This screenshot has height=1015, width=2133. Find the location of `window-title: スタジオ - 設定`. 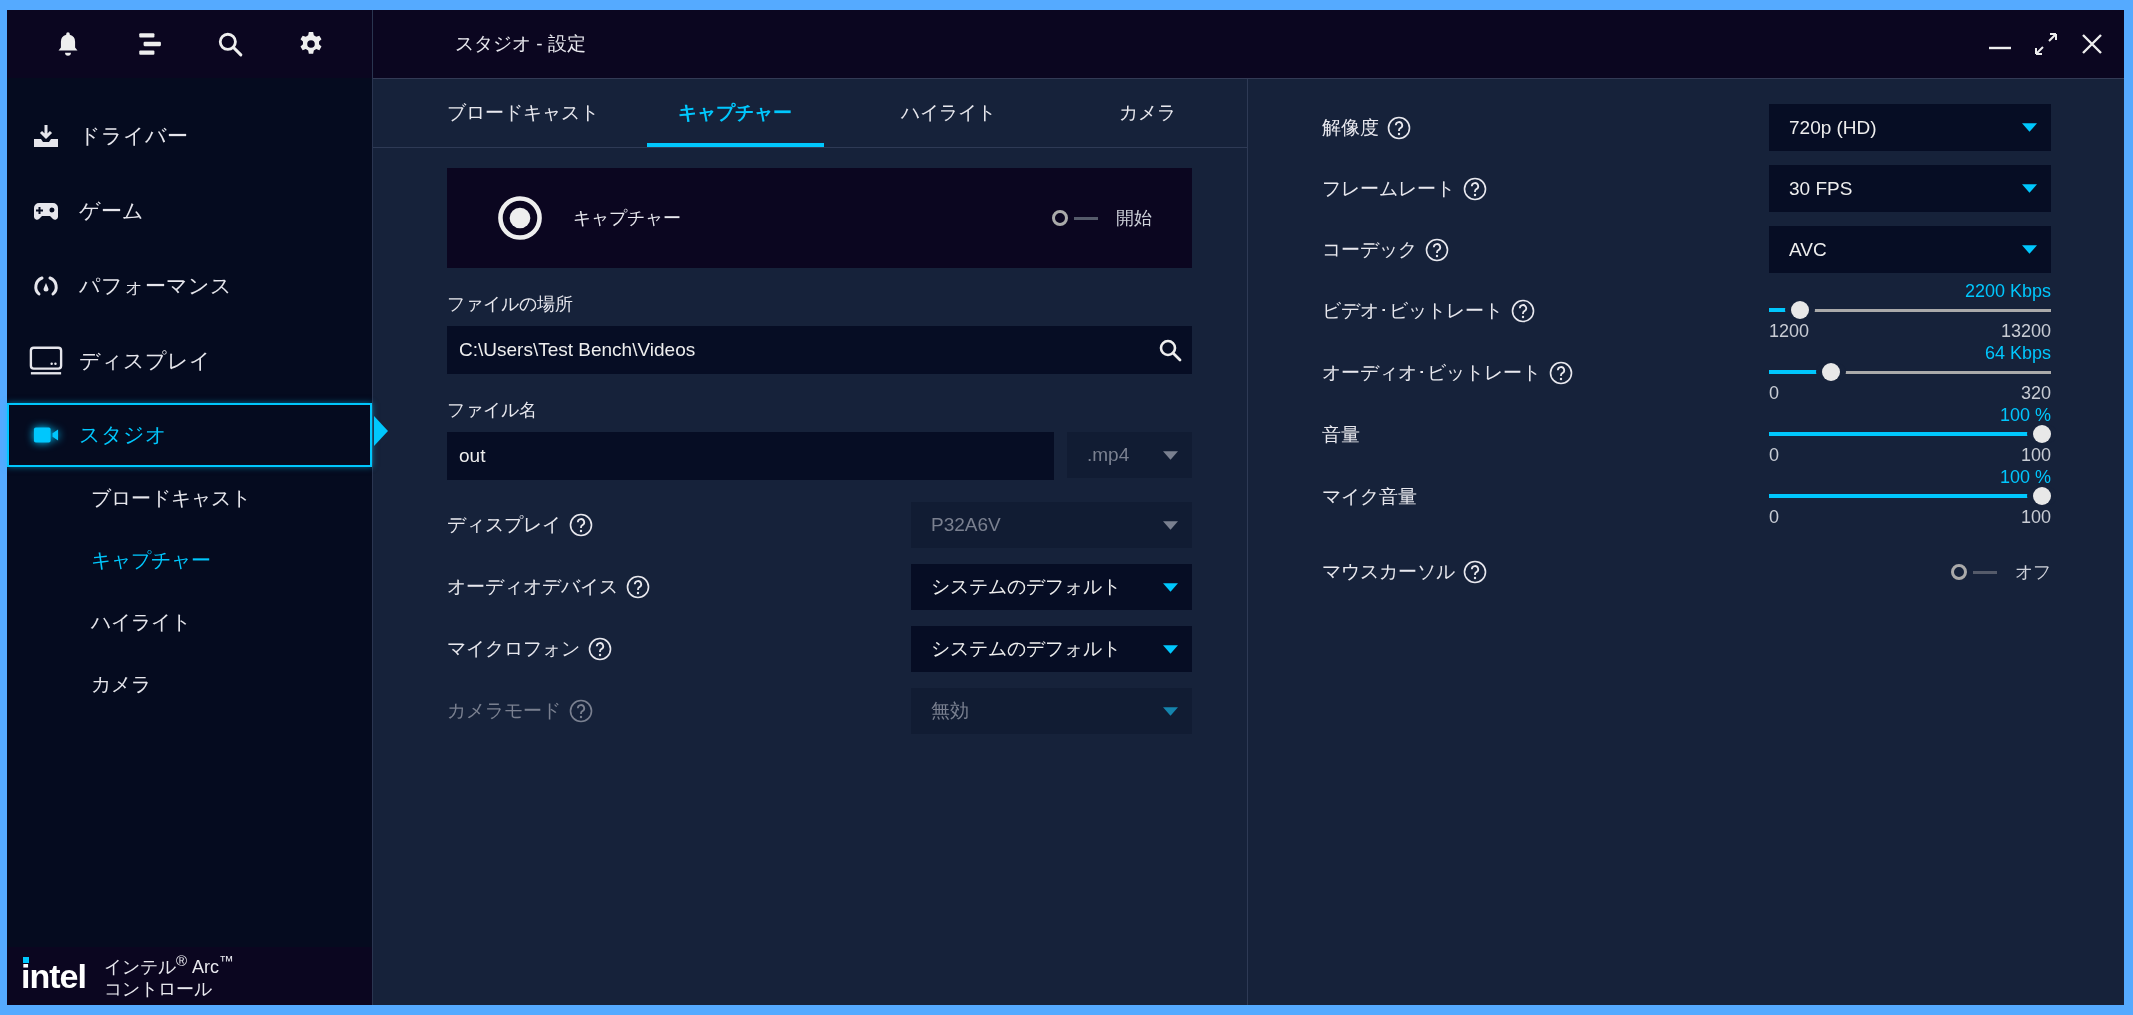

window-title: スタジオ - 設定 is located at coordinates (520, 44).